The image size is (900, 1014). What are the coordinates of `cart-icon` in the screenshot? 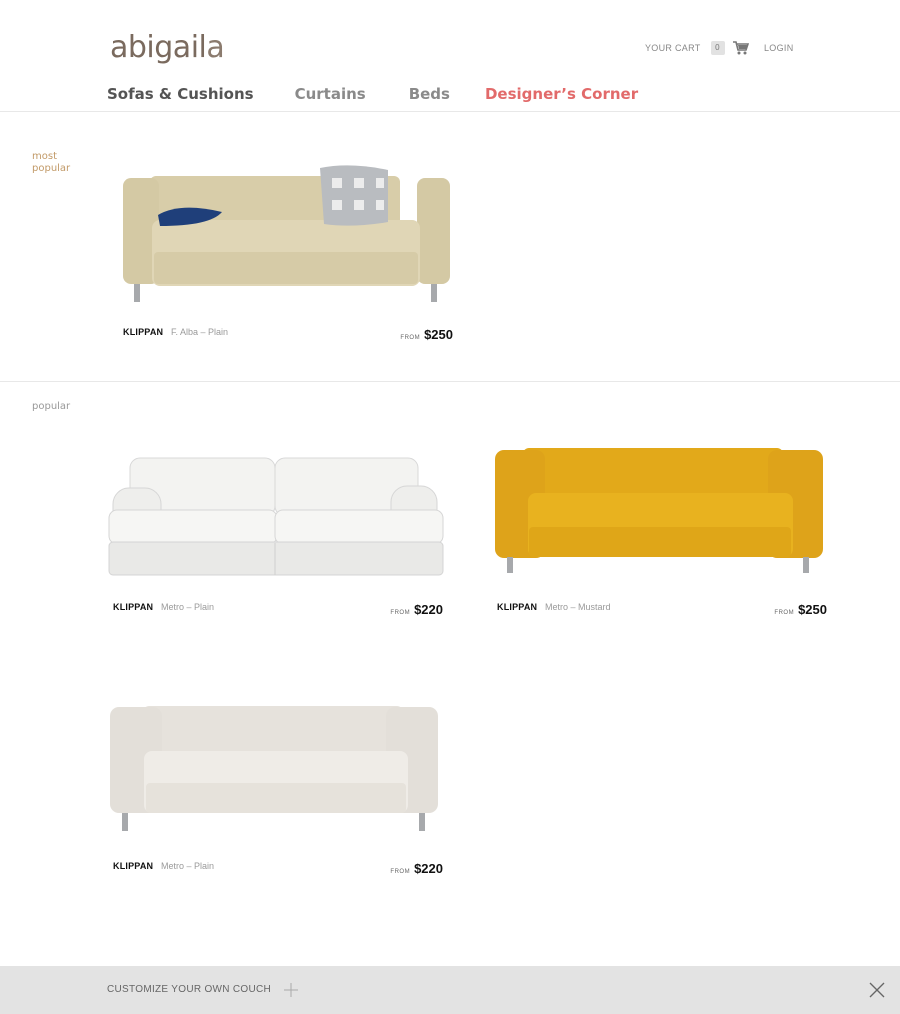 It's located at (740, 48).